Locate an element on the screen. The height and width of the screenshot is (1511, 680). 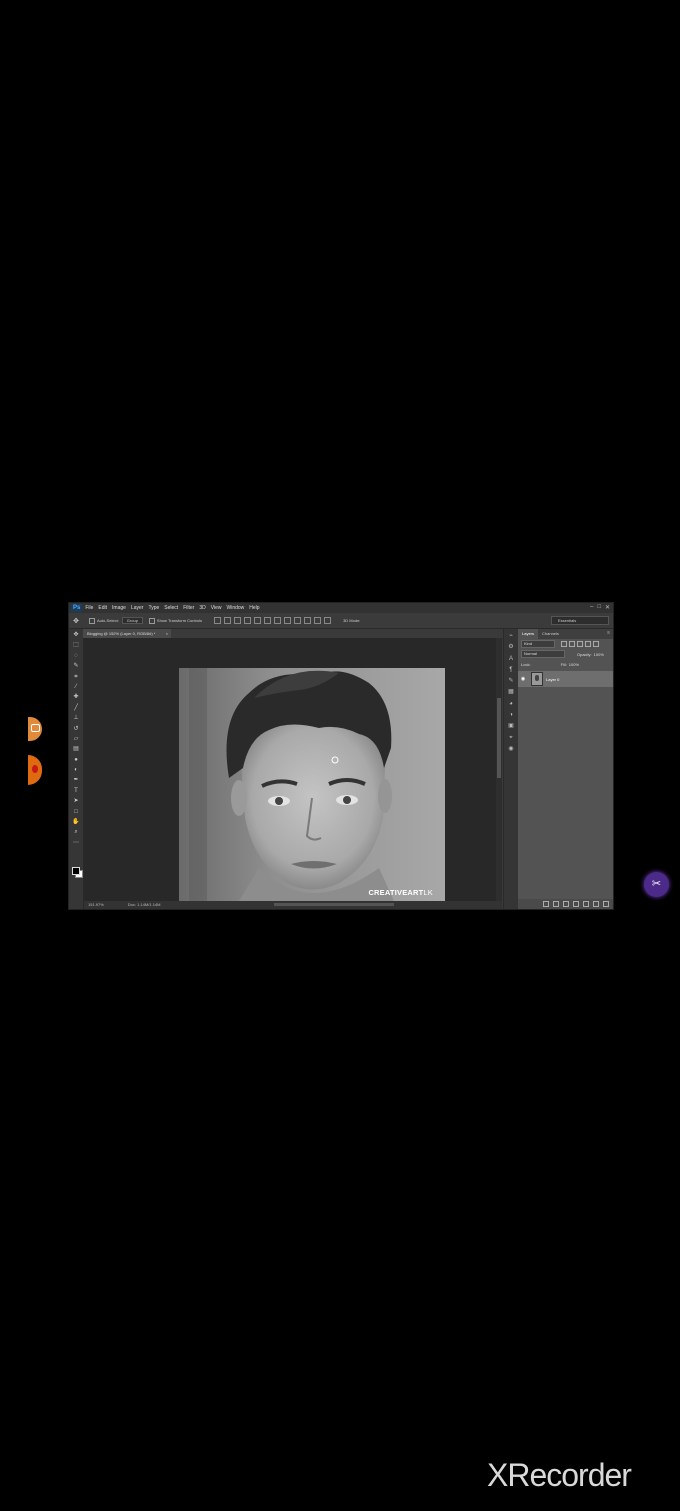
move-icon: ✥ is located at coordinates (76, 635).